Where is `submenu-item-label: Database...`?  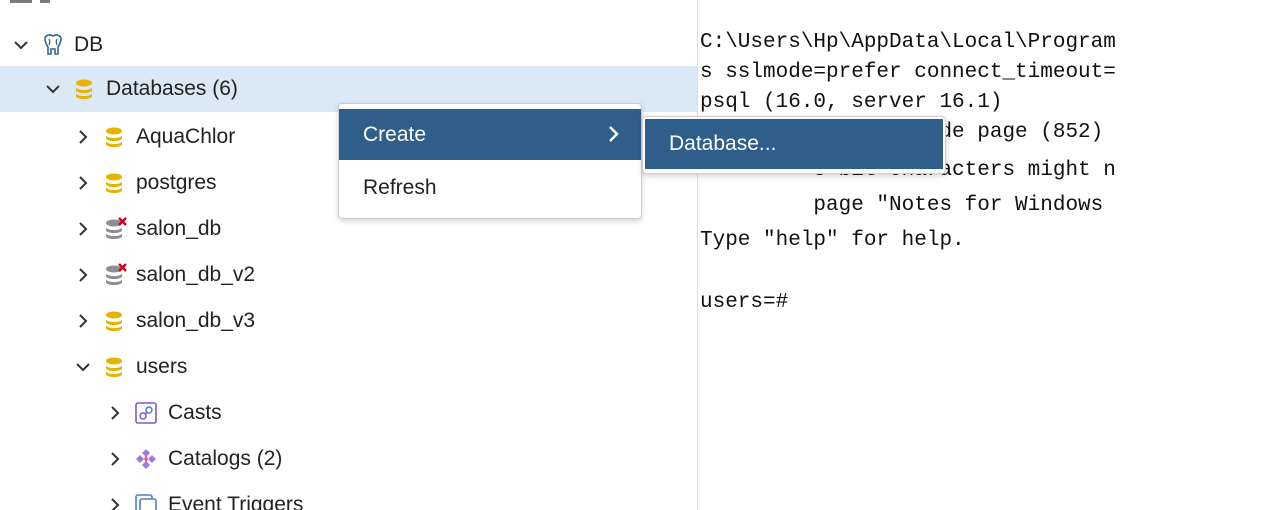 submenu-item-label: Database... is located at coordinates (723, 143).